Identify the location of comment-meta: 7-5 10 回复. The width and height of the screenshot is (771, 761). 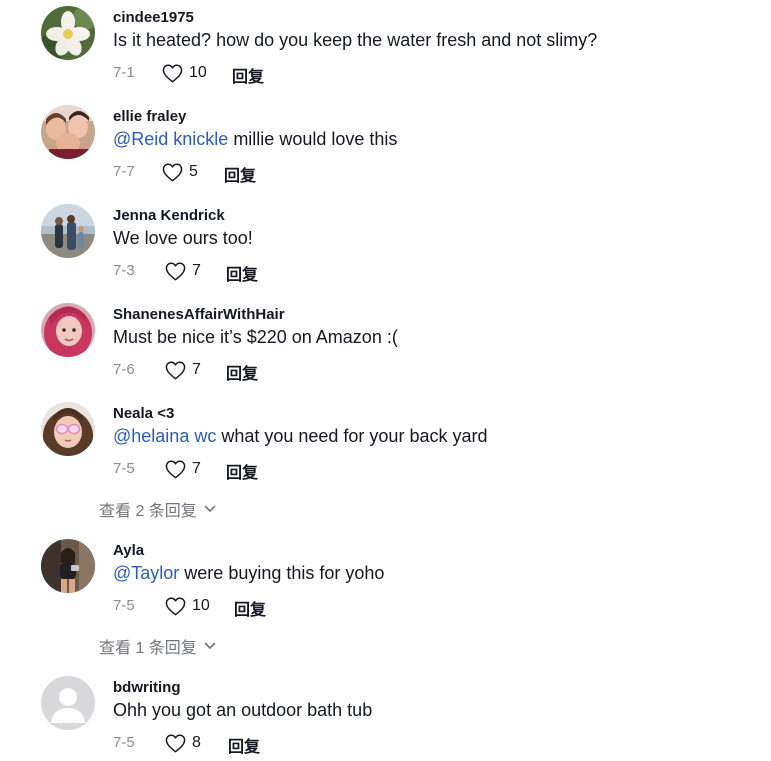
(263, 607).